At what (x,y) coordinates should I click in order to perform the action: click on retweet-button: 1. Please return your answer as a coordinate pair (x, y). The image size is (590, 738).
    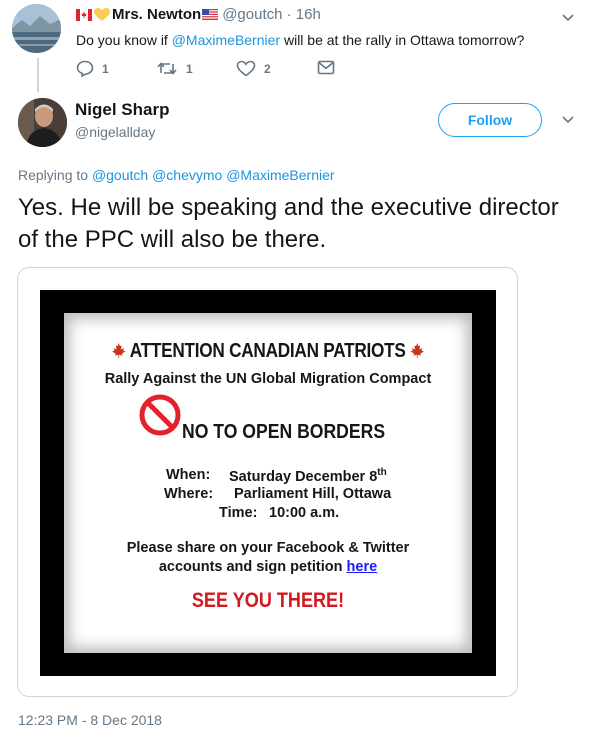
    Looking at the image, I should click on (174, 68).